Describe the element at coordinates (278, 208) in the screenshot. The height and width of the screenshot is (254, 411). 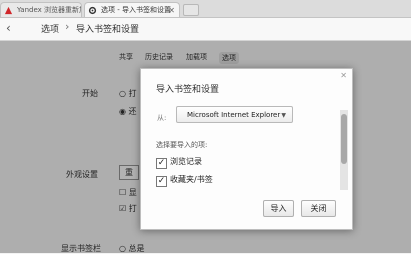
I see `import-button: 导入` at that location.